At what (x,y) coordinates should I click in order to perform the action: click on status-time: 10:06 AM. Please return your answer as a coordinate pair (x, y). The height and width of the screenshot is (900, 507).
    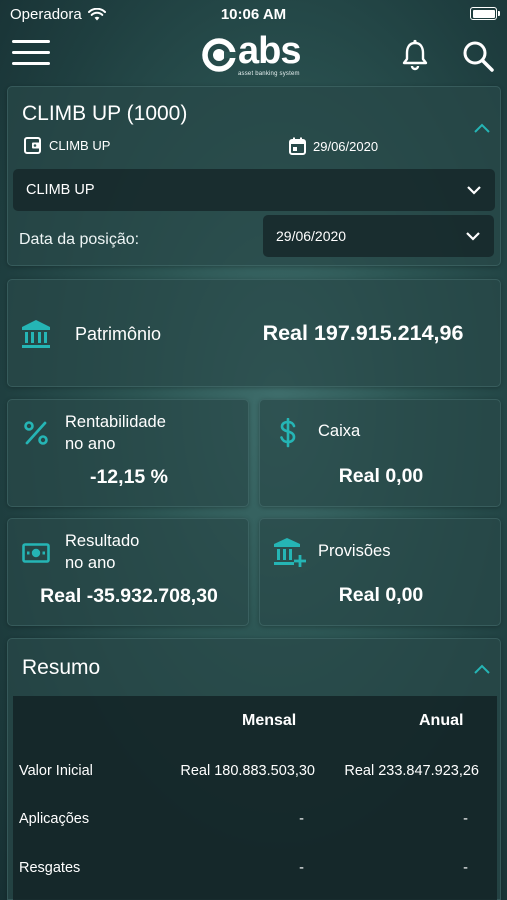
    Looking at the image, I should click on (253, 14).